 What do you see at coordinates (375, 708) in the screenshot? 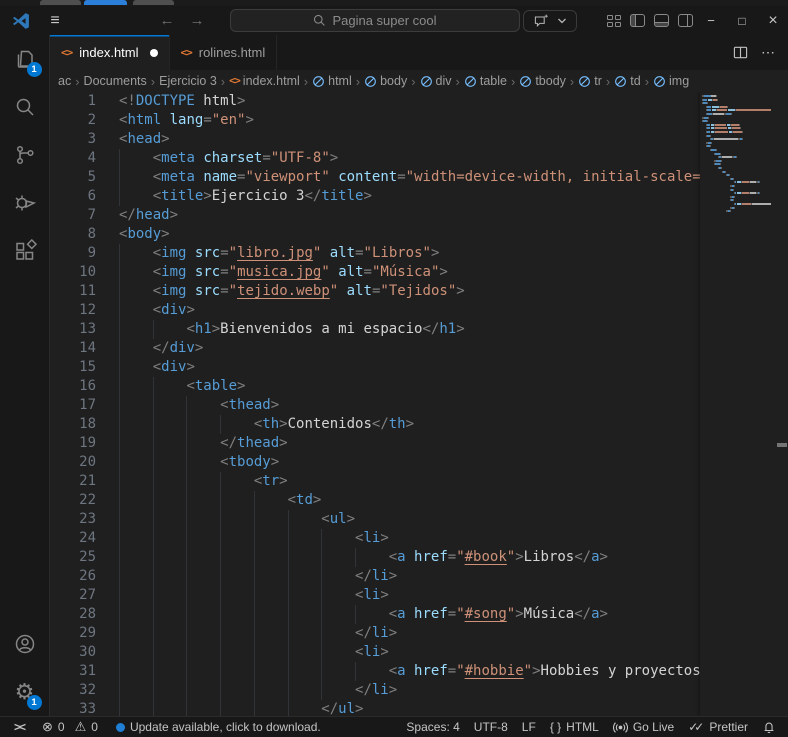
I see `code-line: 33 </ul>` at bounding box center [375, 708].